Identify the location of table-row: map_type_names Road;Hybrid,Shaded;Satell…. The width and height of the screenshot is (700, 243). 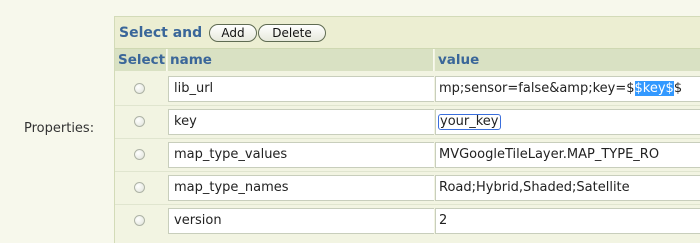
(407, 188).